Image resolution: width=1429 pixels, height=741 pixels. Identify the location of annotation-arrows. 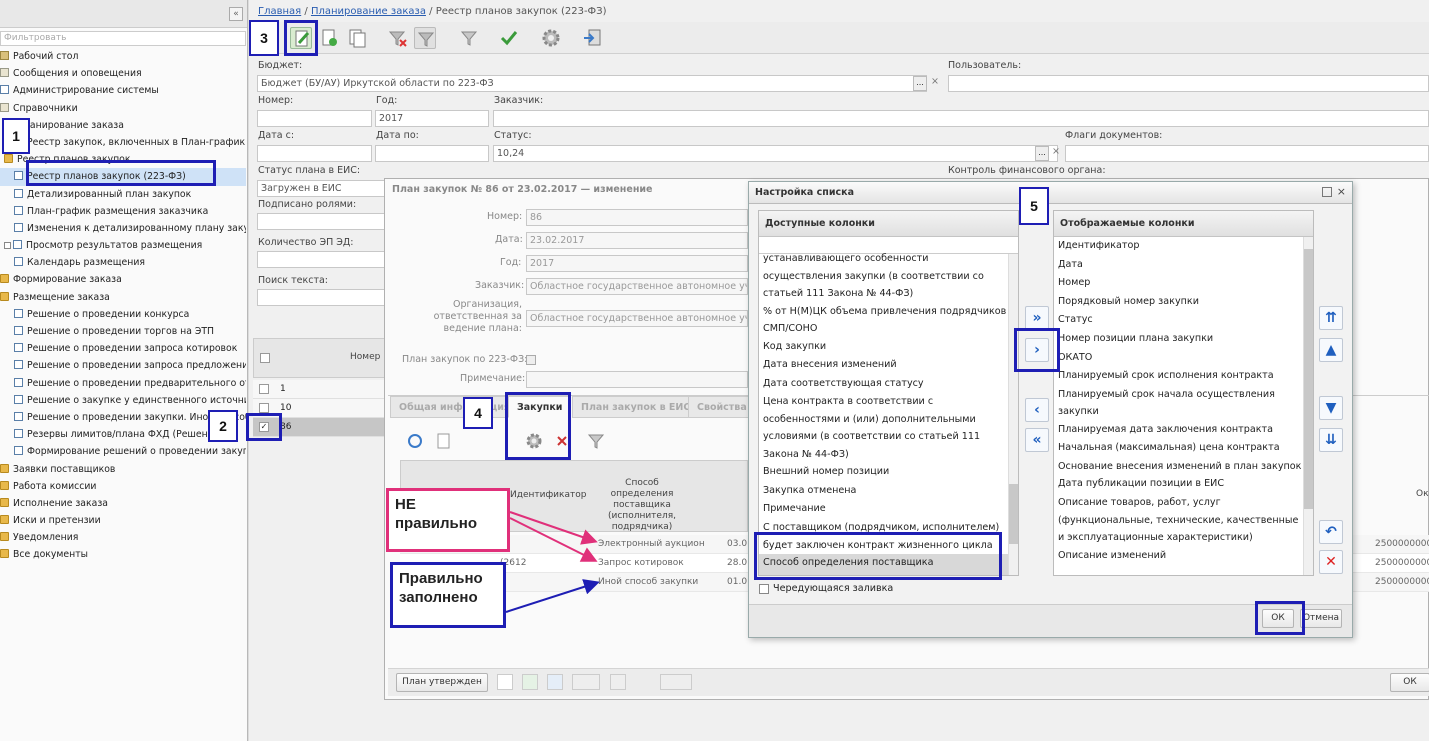
(552, 562).